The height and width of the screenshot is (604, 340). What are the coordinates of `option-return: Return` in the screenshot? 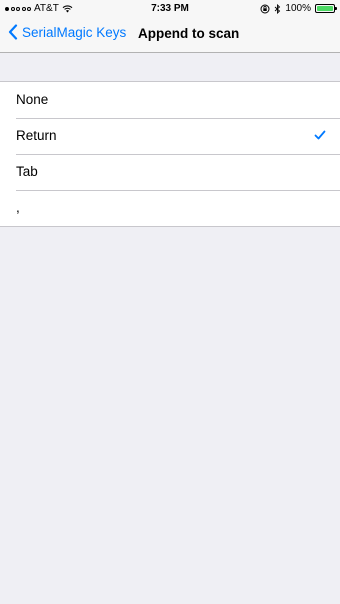 It's located at (170, 136).